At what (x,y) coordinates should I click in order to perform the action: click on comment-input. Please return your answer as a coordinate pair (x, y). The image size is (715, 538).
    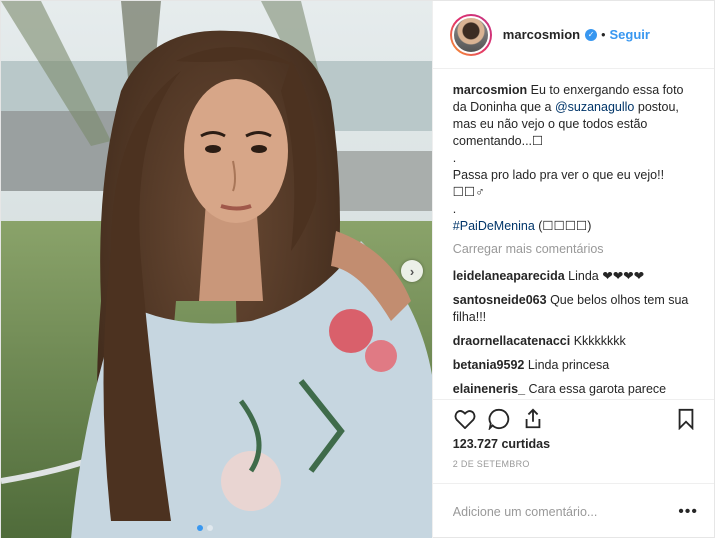
    Looking at the image, I should click on (565, 511).